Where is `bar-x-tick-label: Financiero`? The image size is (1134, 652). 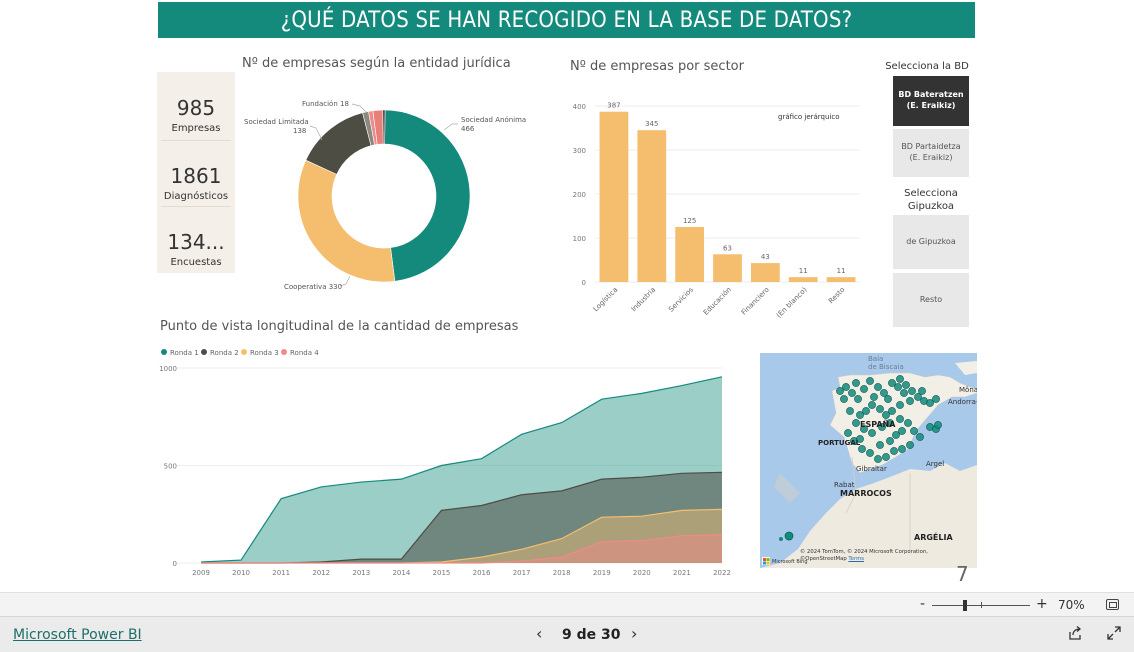
bar-x-tick-label: Financiero is located at coordinates (755, 301).